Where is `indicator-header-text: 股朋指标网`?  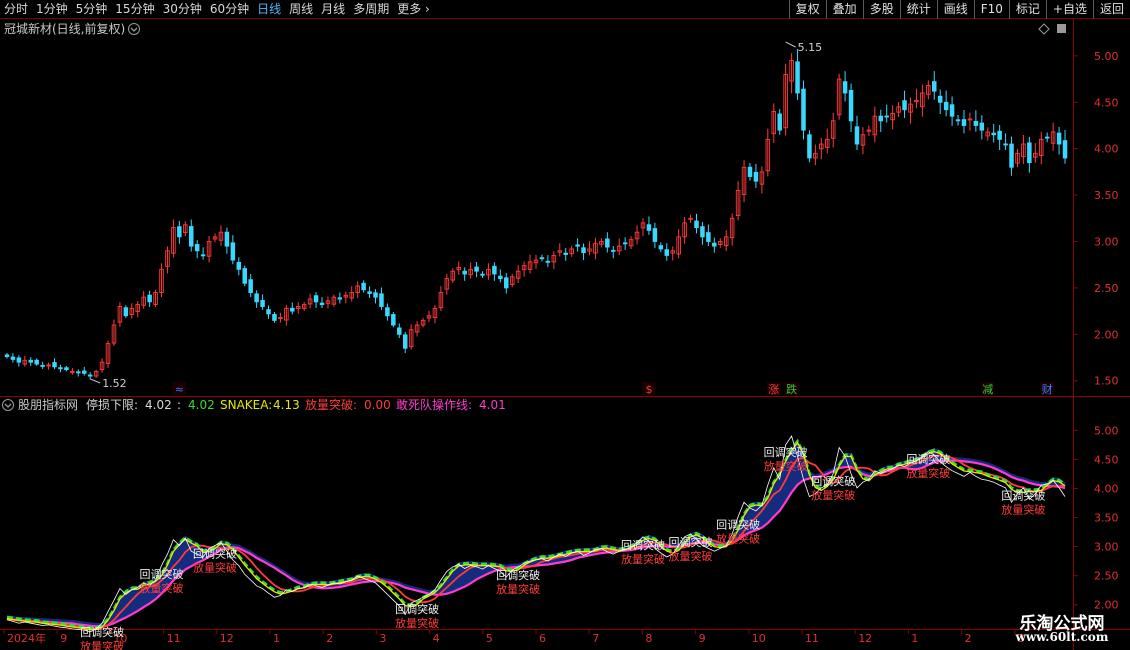
indicator-header-text: 股朋指标网 is located at coordinates (48, 404).